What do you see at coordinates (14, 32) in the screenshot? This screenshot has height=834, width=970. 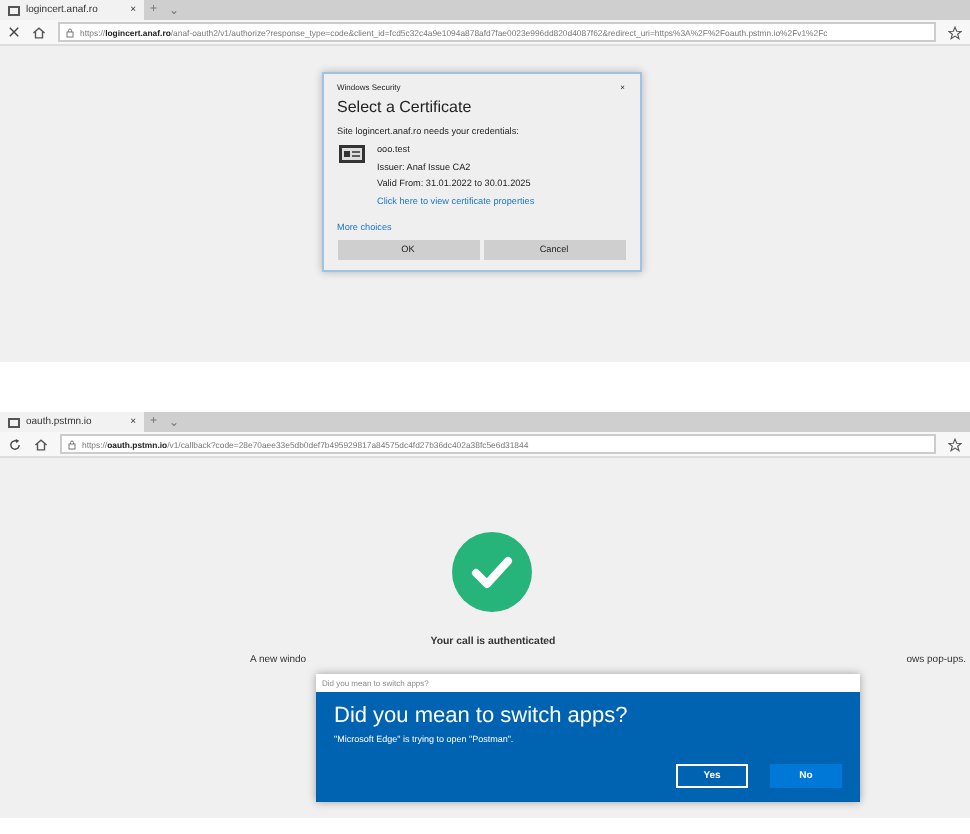 I see `close-icon` at bounding box center [14, 32].